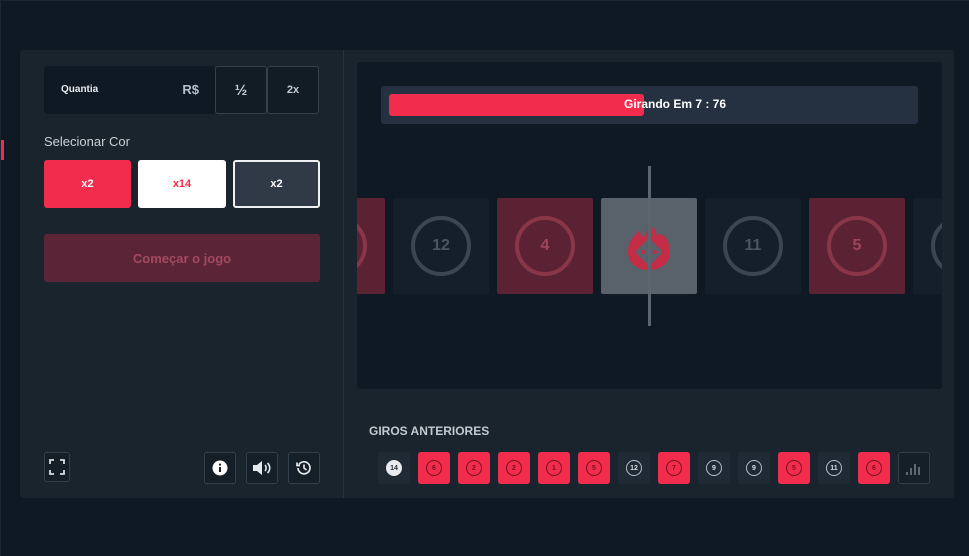 The image size is (969, 556). What do you see at coordinates (293, 90) in the screenshot?
I see `double-amount-button: 2x` at bounding box center [293, 90].